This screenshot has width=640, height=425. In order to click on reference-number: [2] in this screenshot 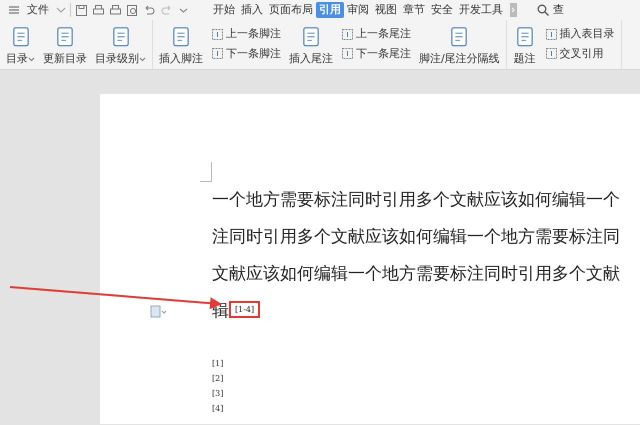, I will do `click(218, 379)`.